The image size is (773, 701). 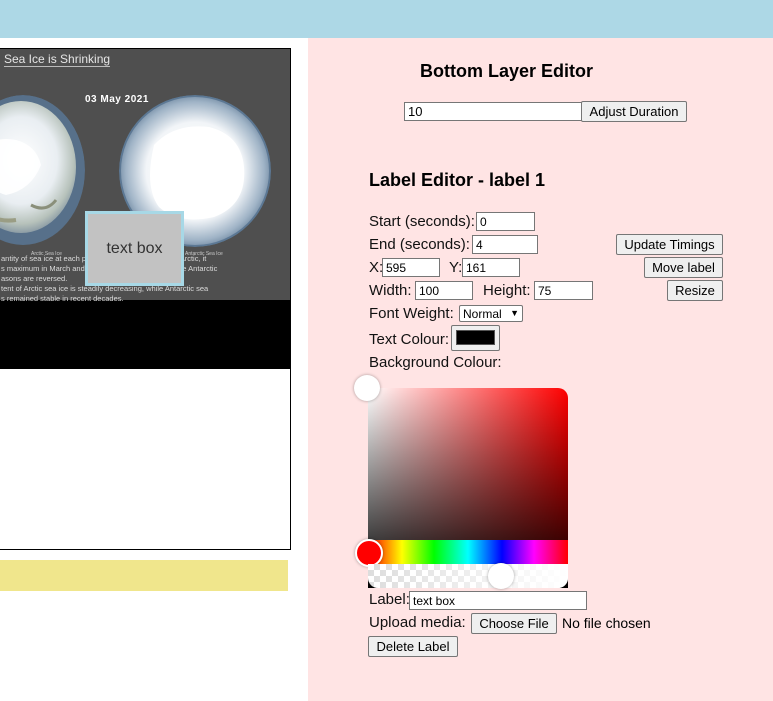 What do you see at coordinates (422, 221) in the screenshot?
I see `start-label: Start (seconds):` at bounding box center [422, 221].